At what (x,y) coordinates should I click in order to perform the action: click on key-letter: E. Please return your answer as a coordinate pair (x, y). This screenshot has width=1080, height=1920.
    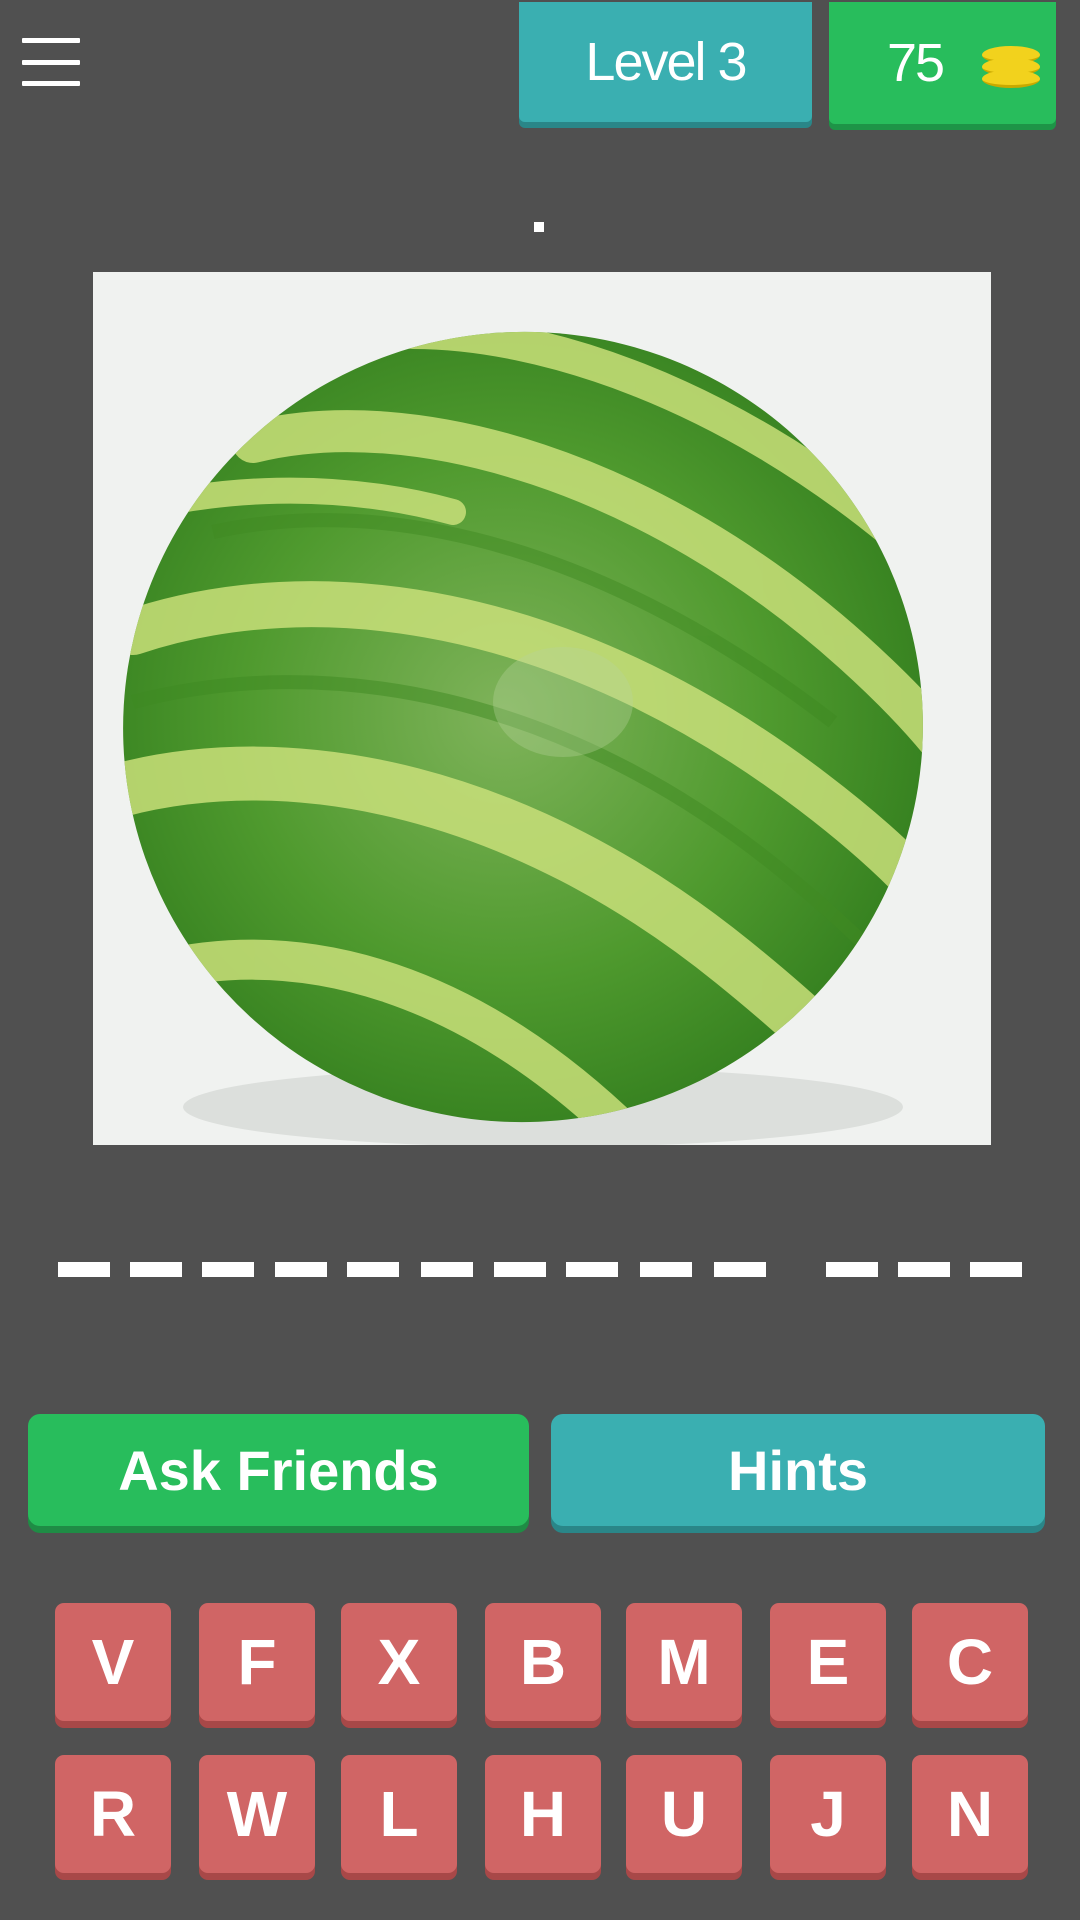
    Looking at the image, I should click on (828, 1662).